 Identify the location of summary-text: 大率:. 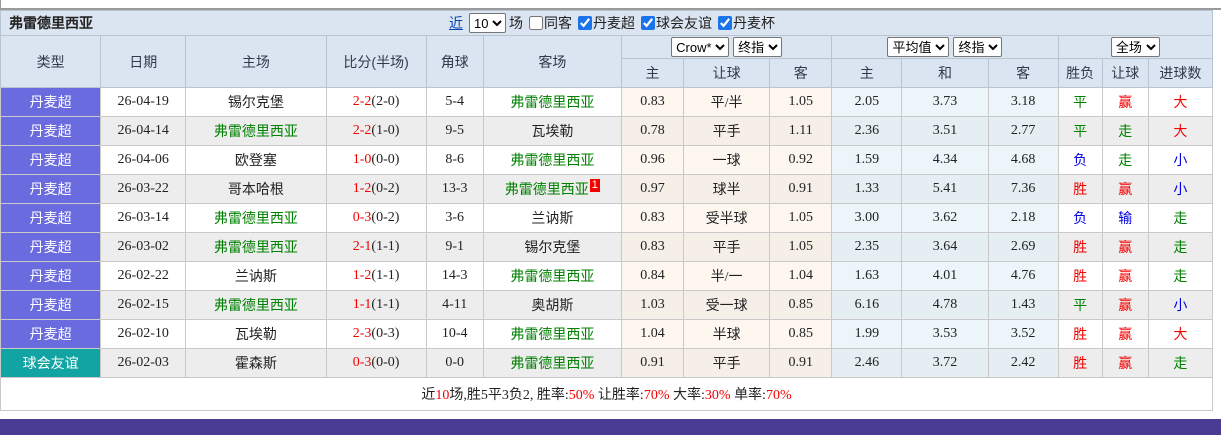
(687, 395).